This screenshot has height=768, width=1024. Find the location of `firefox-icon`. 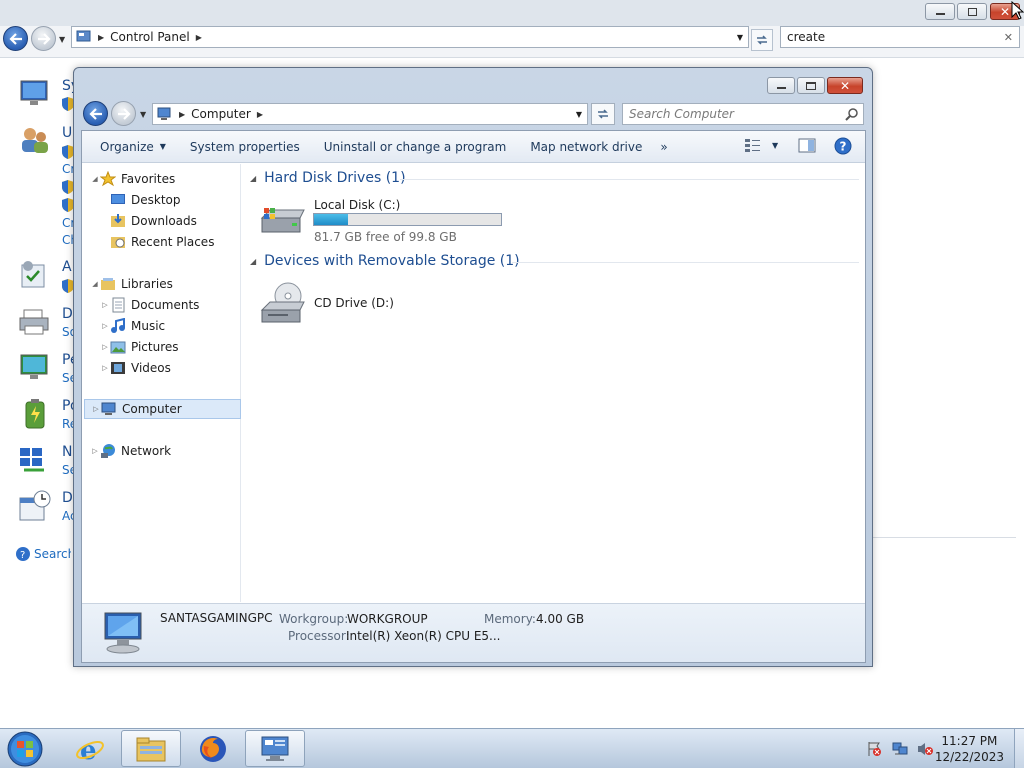

firefox-icon is located at coordinates (213, 748).